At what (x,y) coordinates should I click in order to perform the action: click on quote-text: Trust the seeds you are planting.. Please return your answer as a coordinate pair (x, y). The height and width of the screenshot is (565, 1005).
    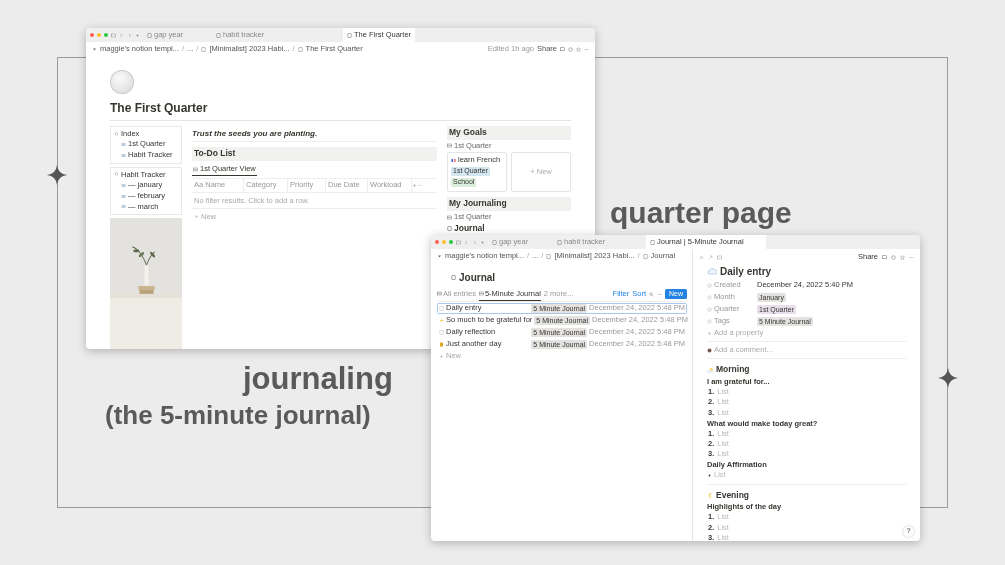
    Looking at the image, I should click on (314, 133).